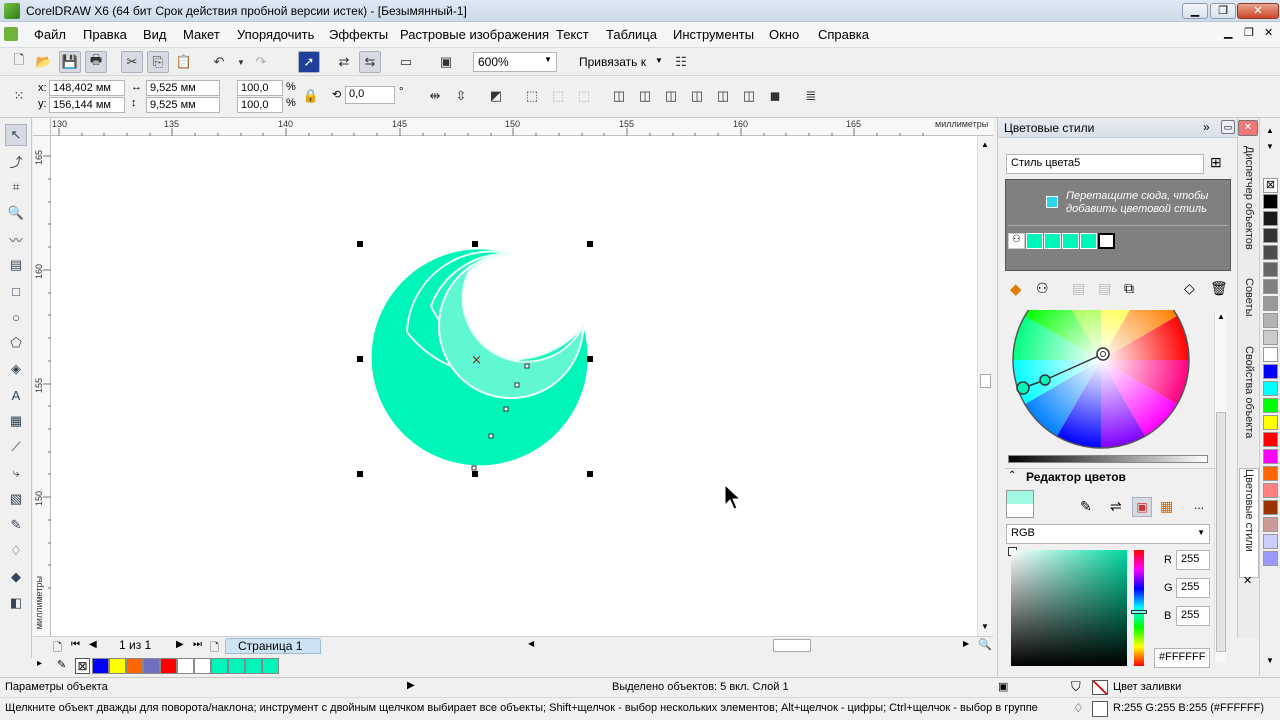  What do you see at coordinates (558, 96) in the screenshot?
I see `ungroup-icon: ⬚` at bounding box center [558, 96].